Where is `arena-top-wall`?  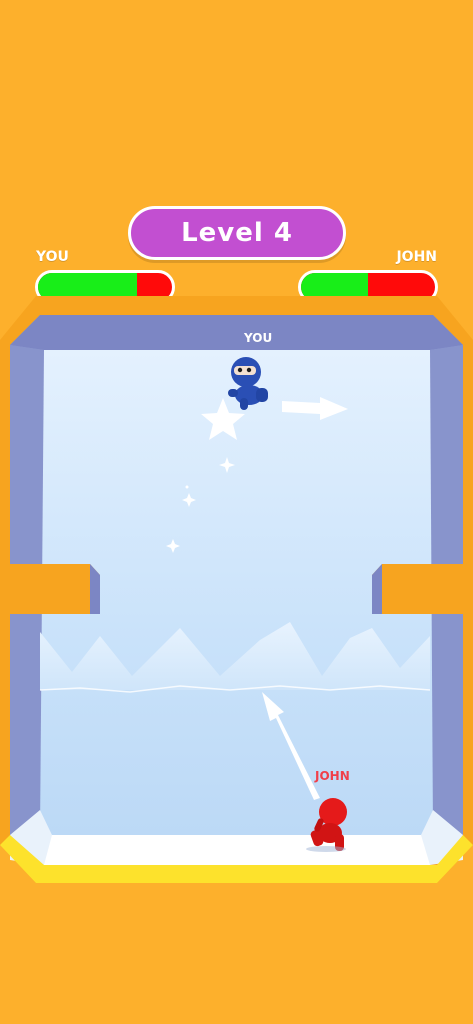
arena-top-wall is located at coordinates (236, 332).